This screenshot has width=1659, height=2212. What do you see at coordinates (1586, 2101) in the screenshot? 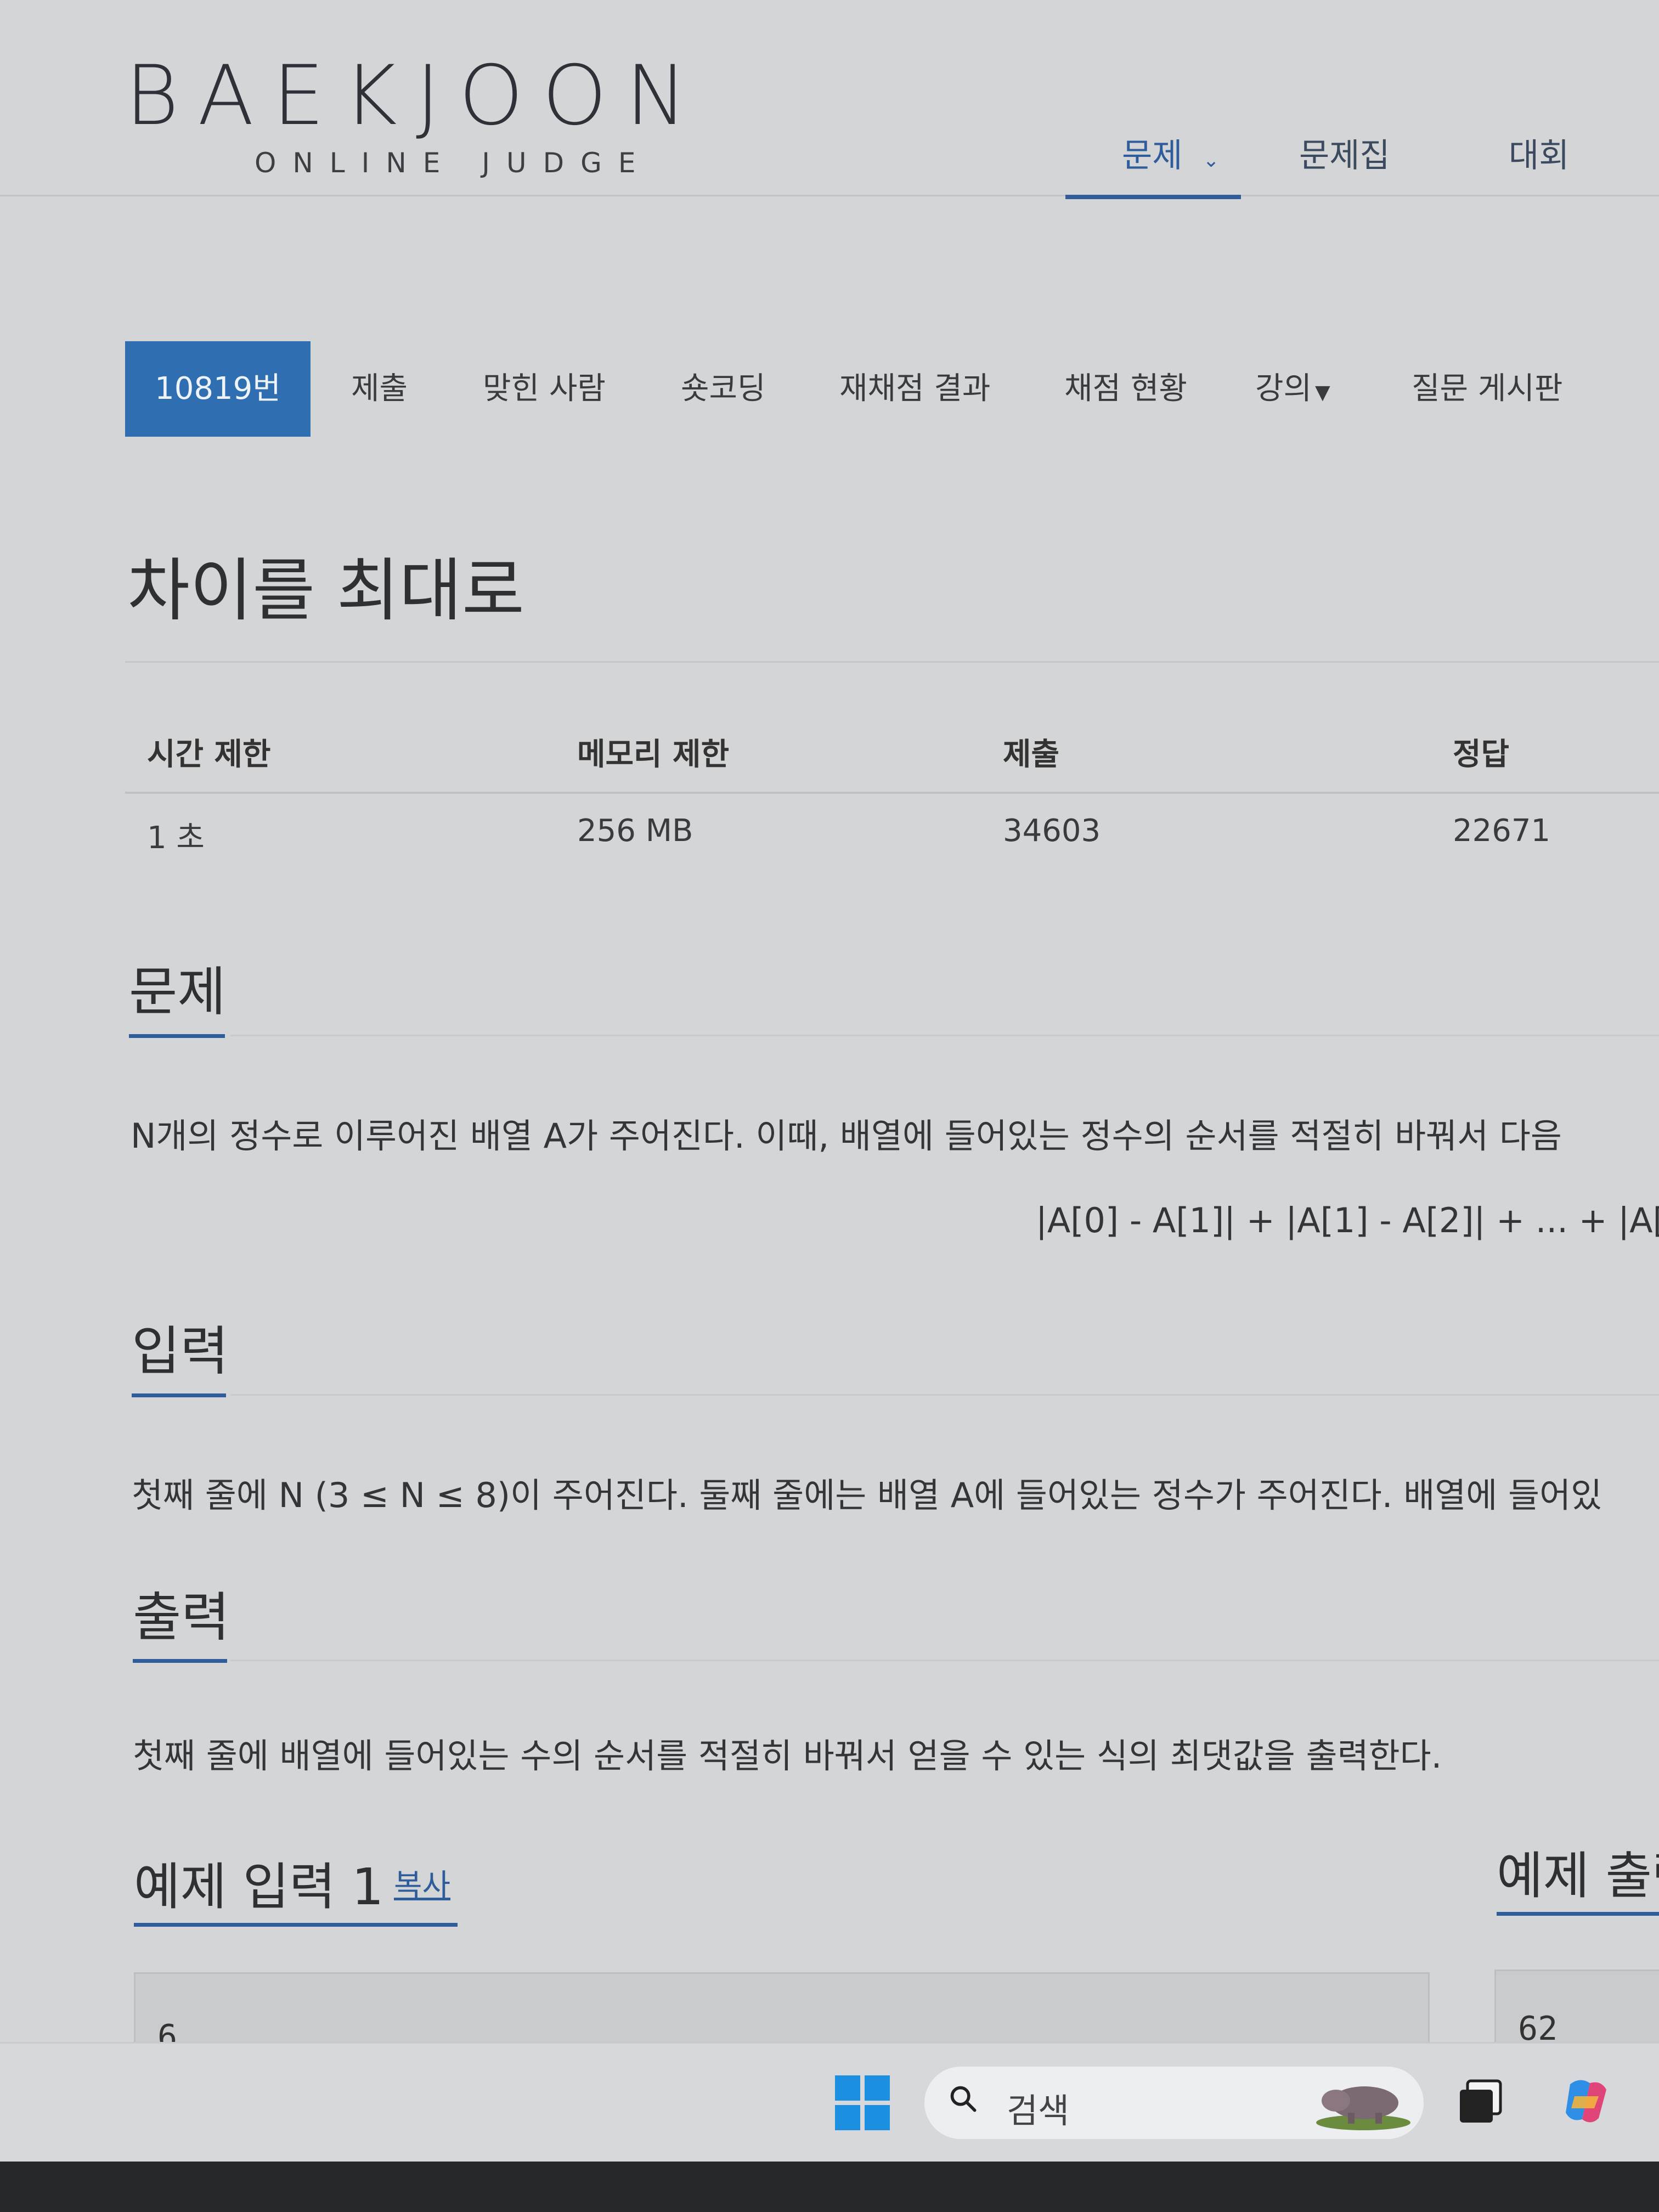
I see `copilot-icon` at bounding box center [1586, 2101].